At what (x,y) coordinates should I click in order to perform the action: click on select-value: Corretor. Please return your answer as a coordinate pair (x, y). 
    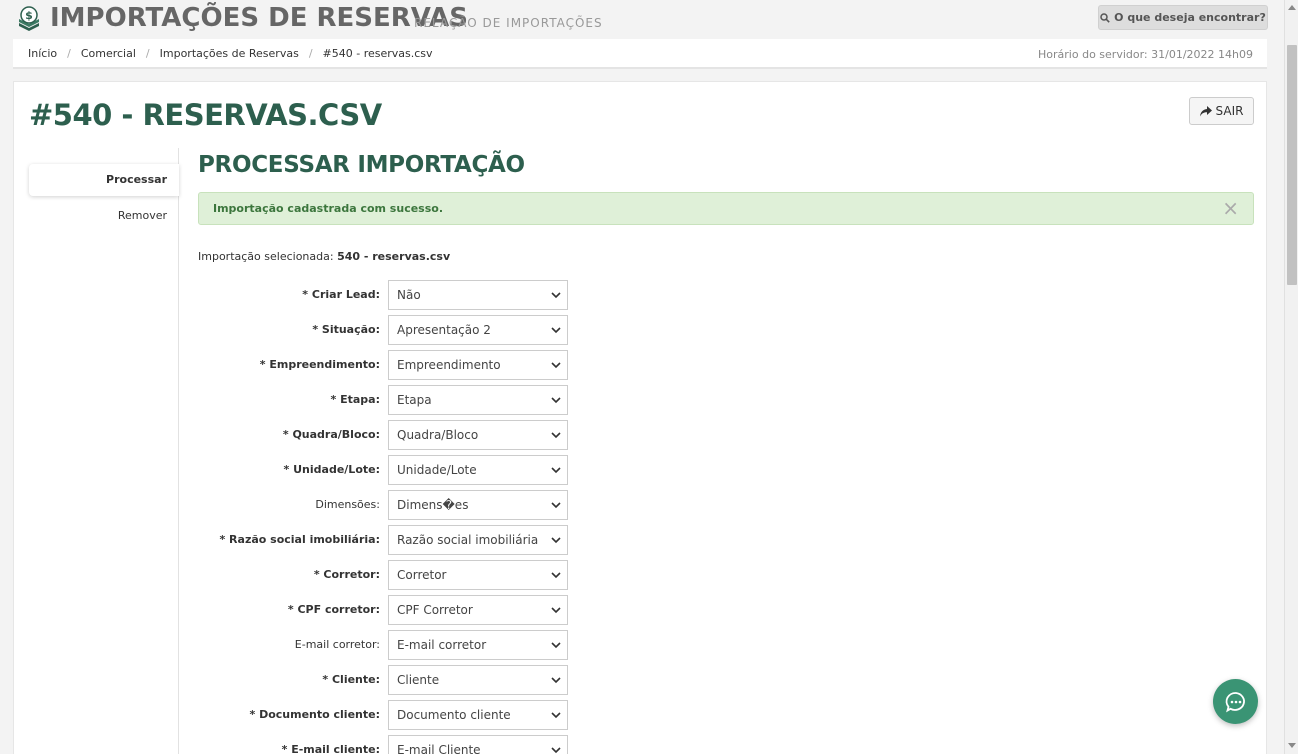
    Looking at the image, I should click on (422, 575).